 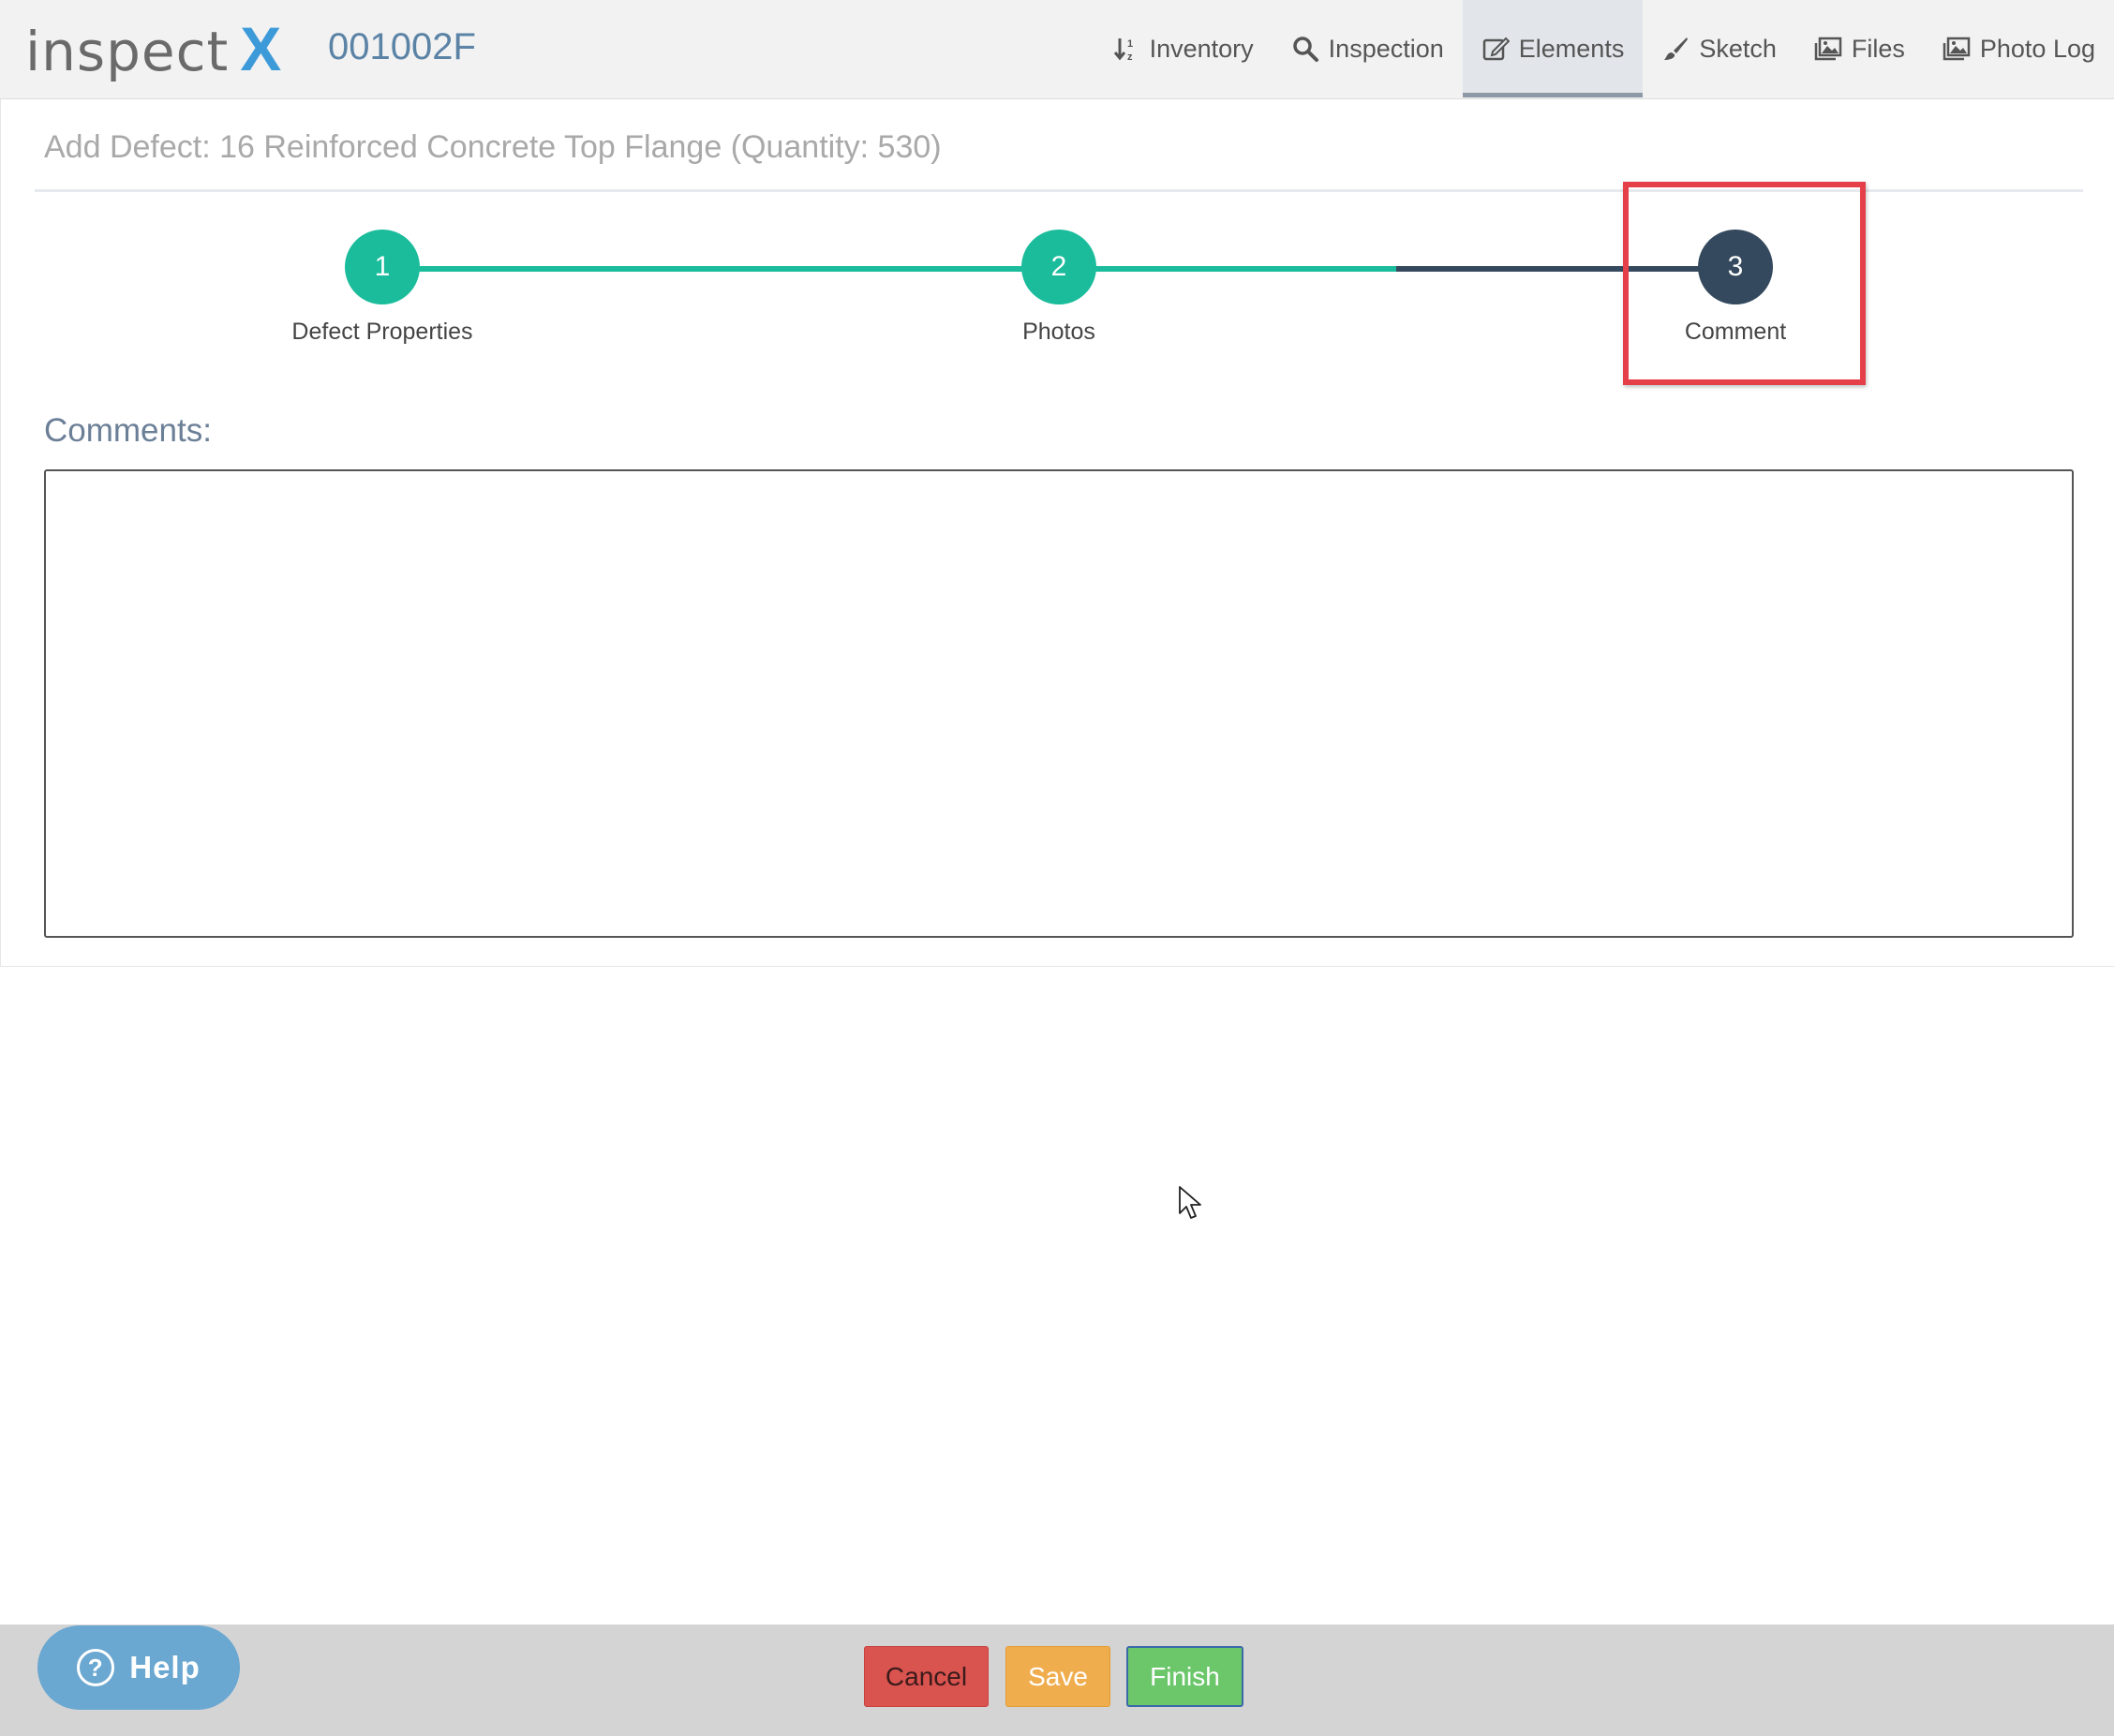 What do you see at coordinates (1184, 1677) in the screenshot?
I see `finish-button: Finish` at bounding box center [1184, 1677].